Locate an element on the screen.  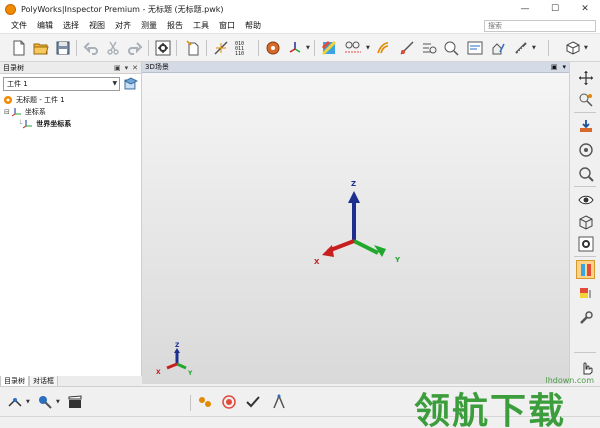
piece-selector-value: 工件 1 is located at coordinates (17, 84).